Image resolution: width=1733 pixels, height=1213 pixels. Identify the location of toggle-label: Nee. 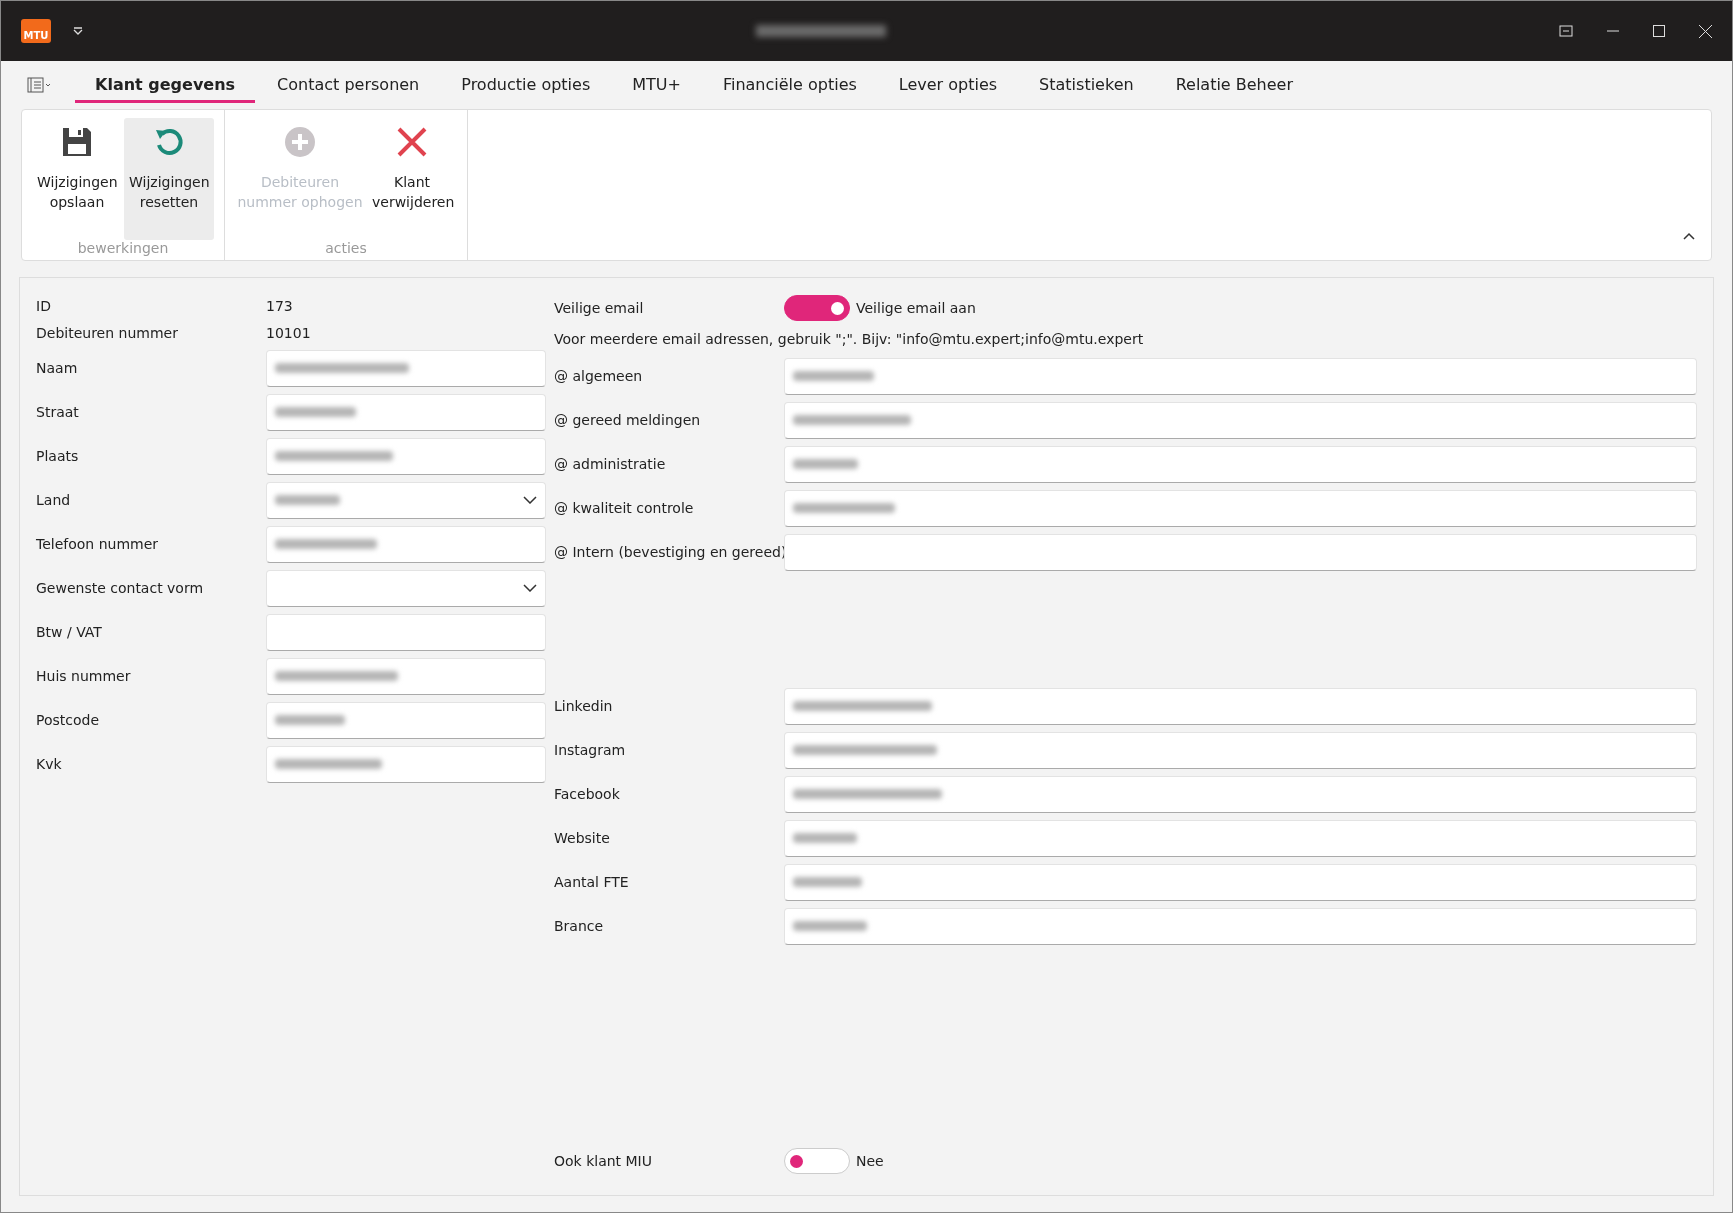
(870, 1161).